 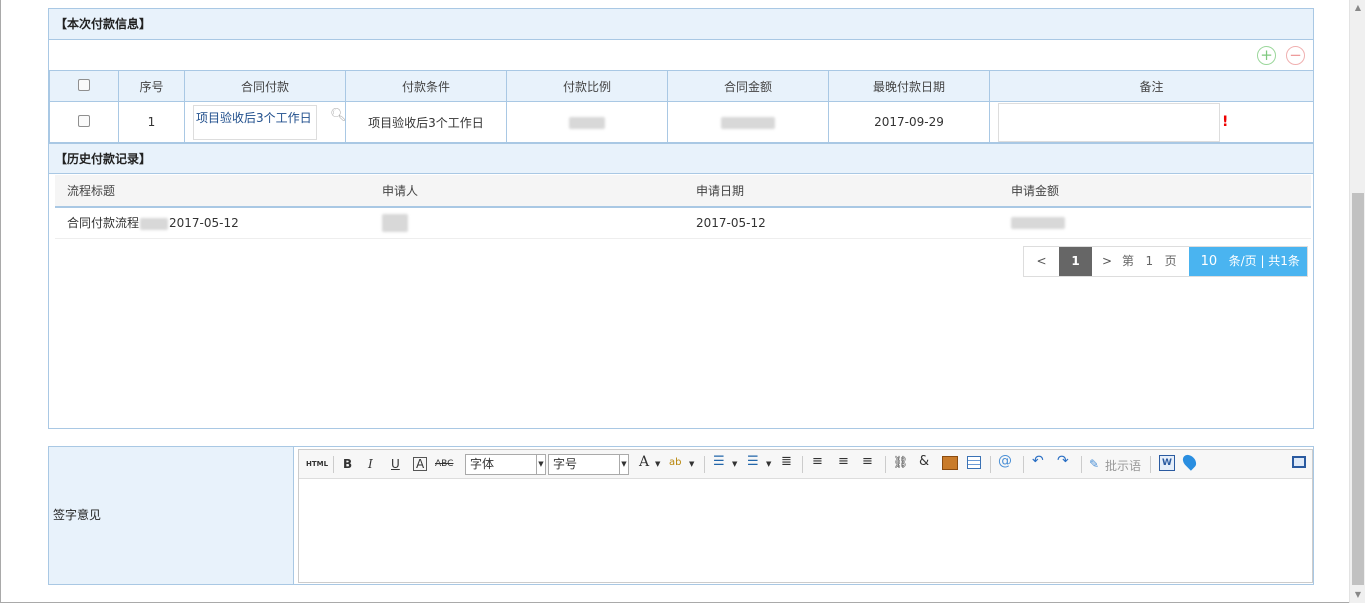 What do you see at coordinates (681, 24) in the screenshot?
I see `current-payment-title: 【本次付款信息】` at bounding box center [681, 24].